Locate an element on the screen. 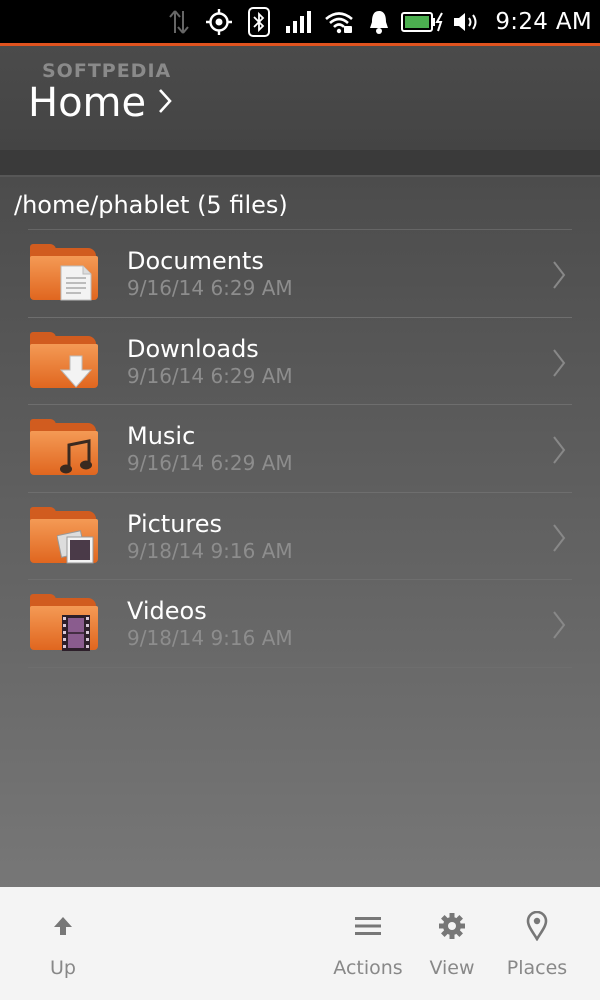 The image size is (600, 1000). file-row-downloads: Downloads 9/16/14 6:29 AM is located at coordinates (300, 361).